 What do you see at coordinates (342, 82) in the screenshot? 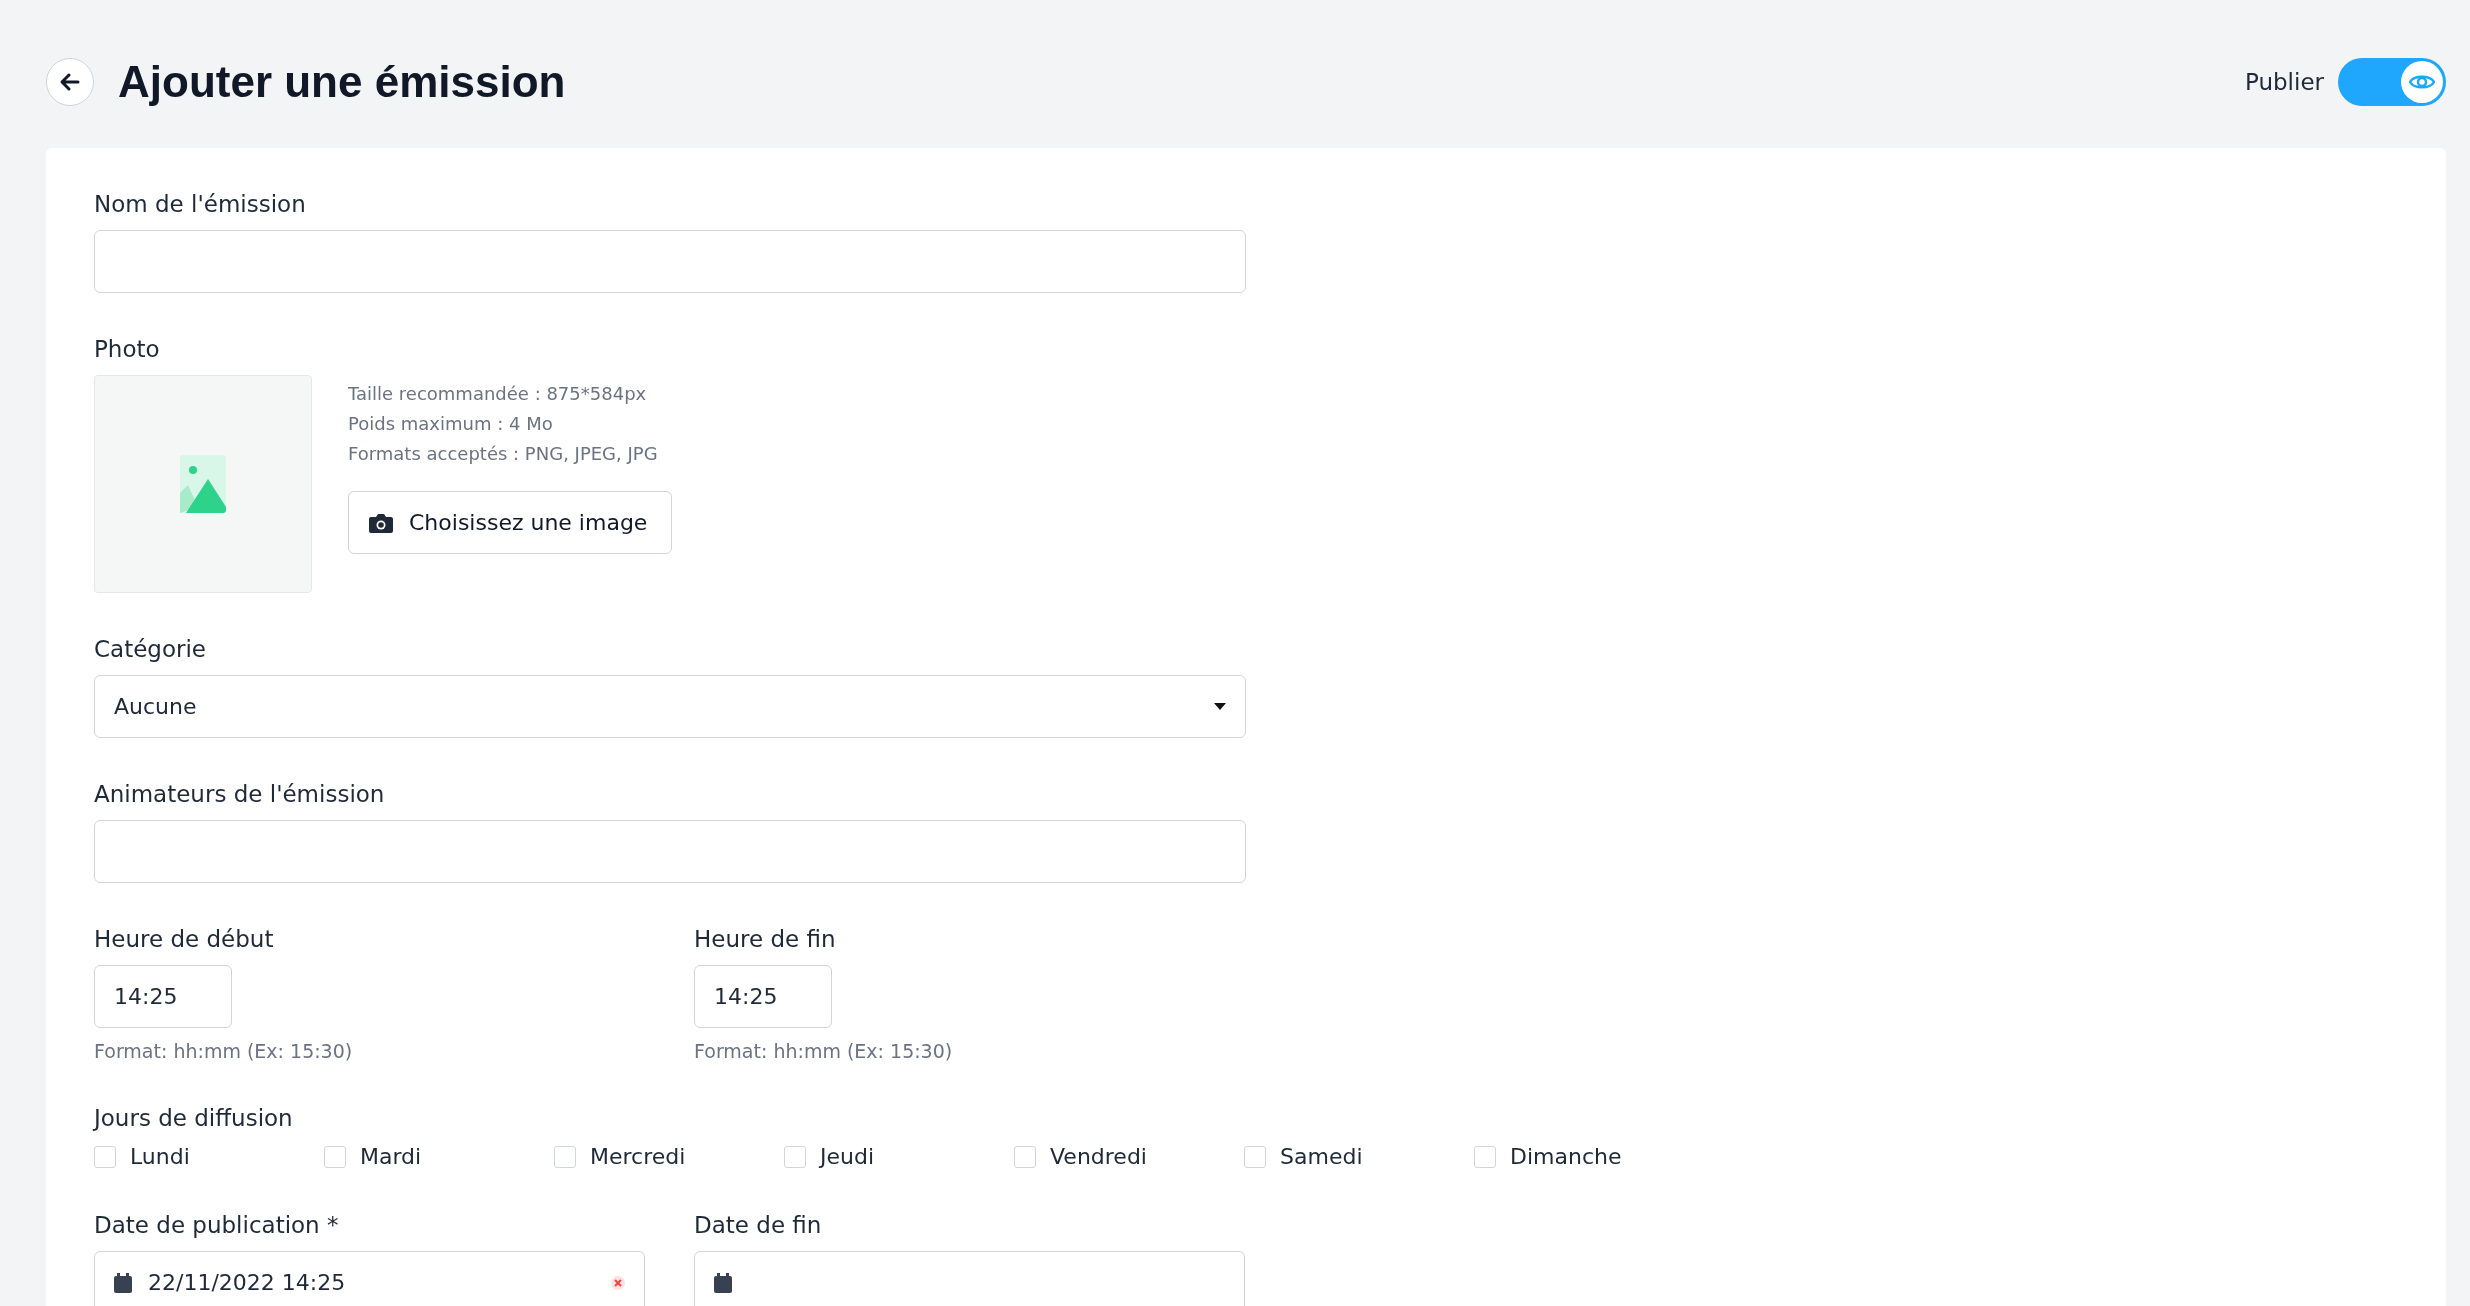
I see `page-title: Ajouter une émission` at bounding box center [342, 82].